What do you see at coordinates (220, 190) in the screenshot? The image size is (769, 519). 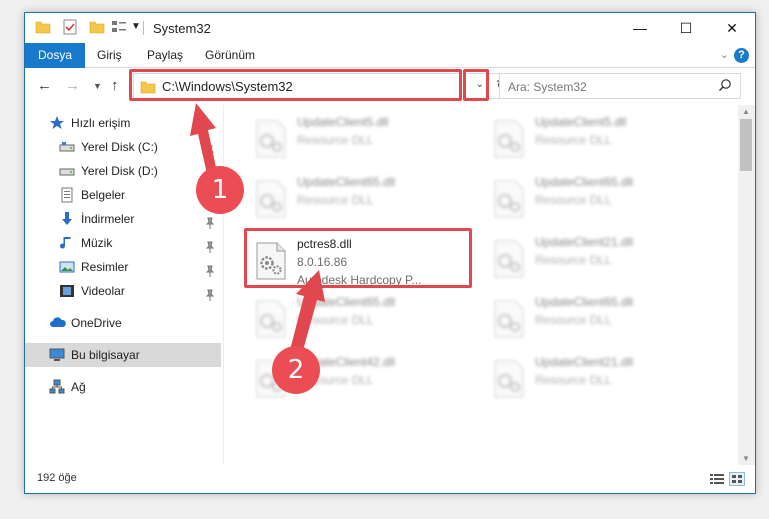 I see `step-badge-1: 1` at bounding box center [220, 190].